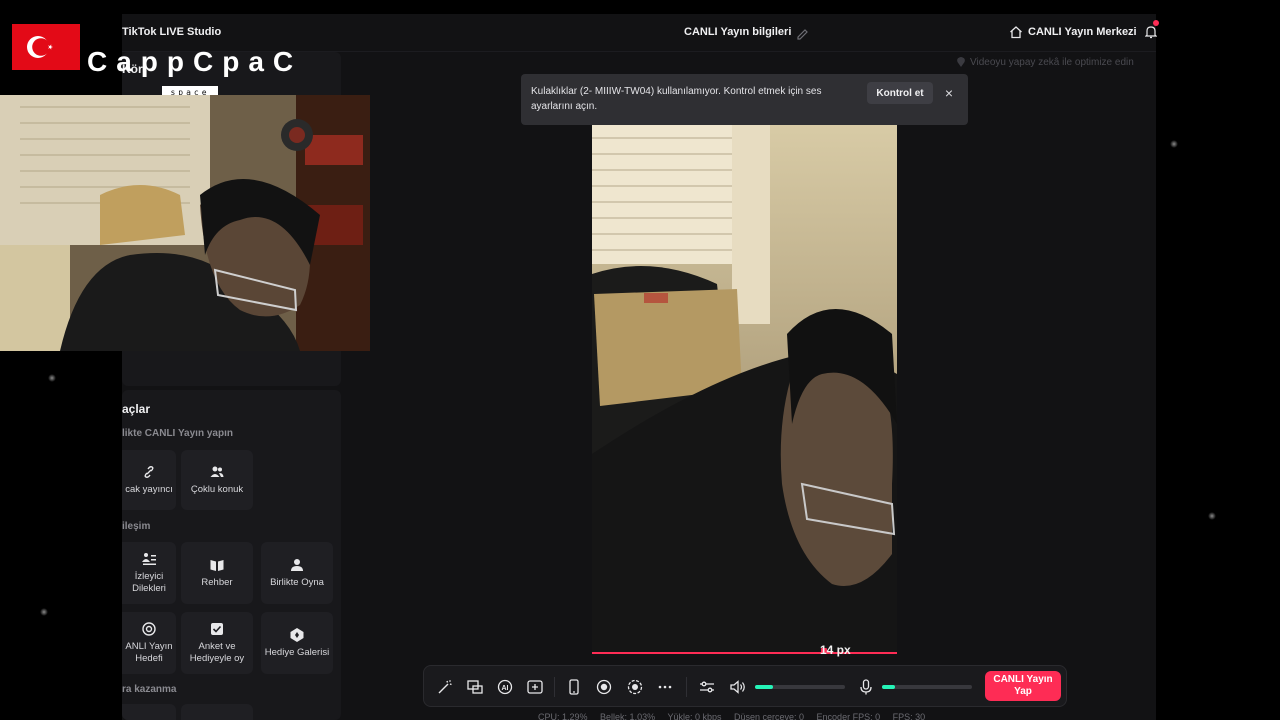  What do you see at coordinates (803, 33) in the screenshot?
I see `edit-icon` at bounding box center [803, 33].